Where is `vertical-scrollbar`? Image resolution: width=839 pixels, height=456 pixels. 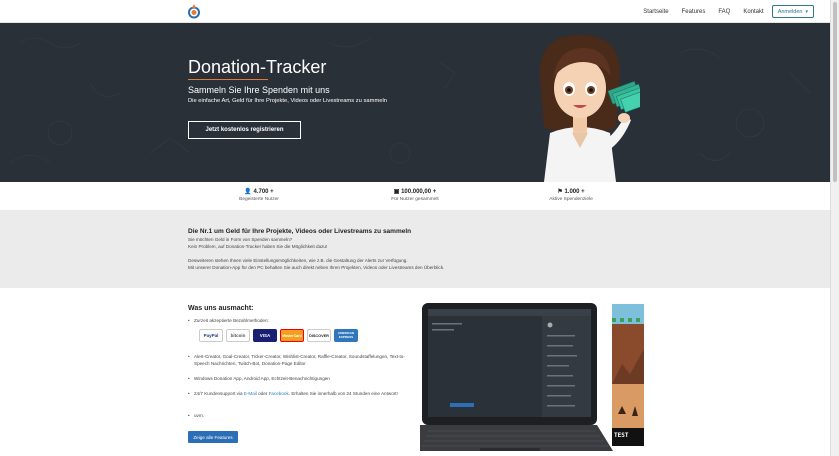 vertical-scrollbar is located at coordinates (834, 228).